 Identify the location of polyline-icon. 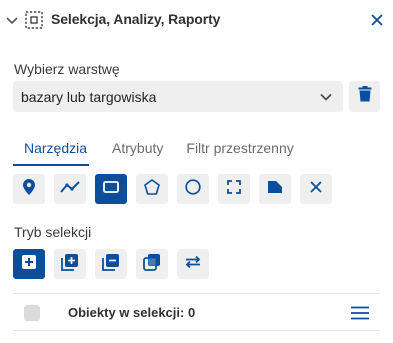
(70, 189).